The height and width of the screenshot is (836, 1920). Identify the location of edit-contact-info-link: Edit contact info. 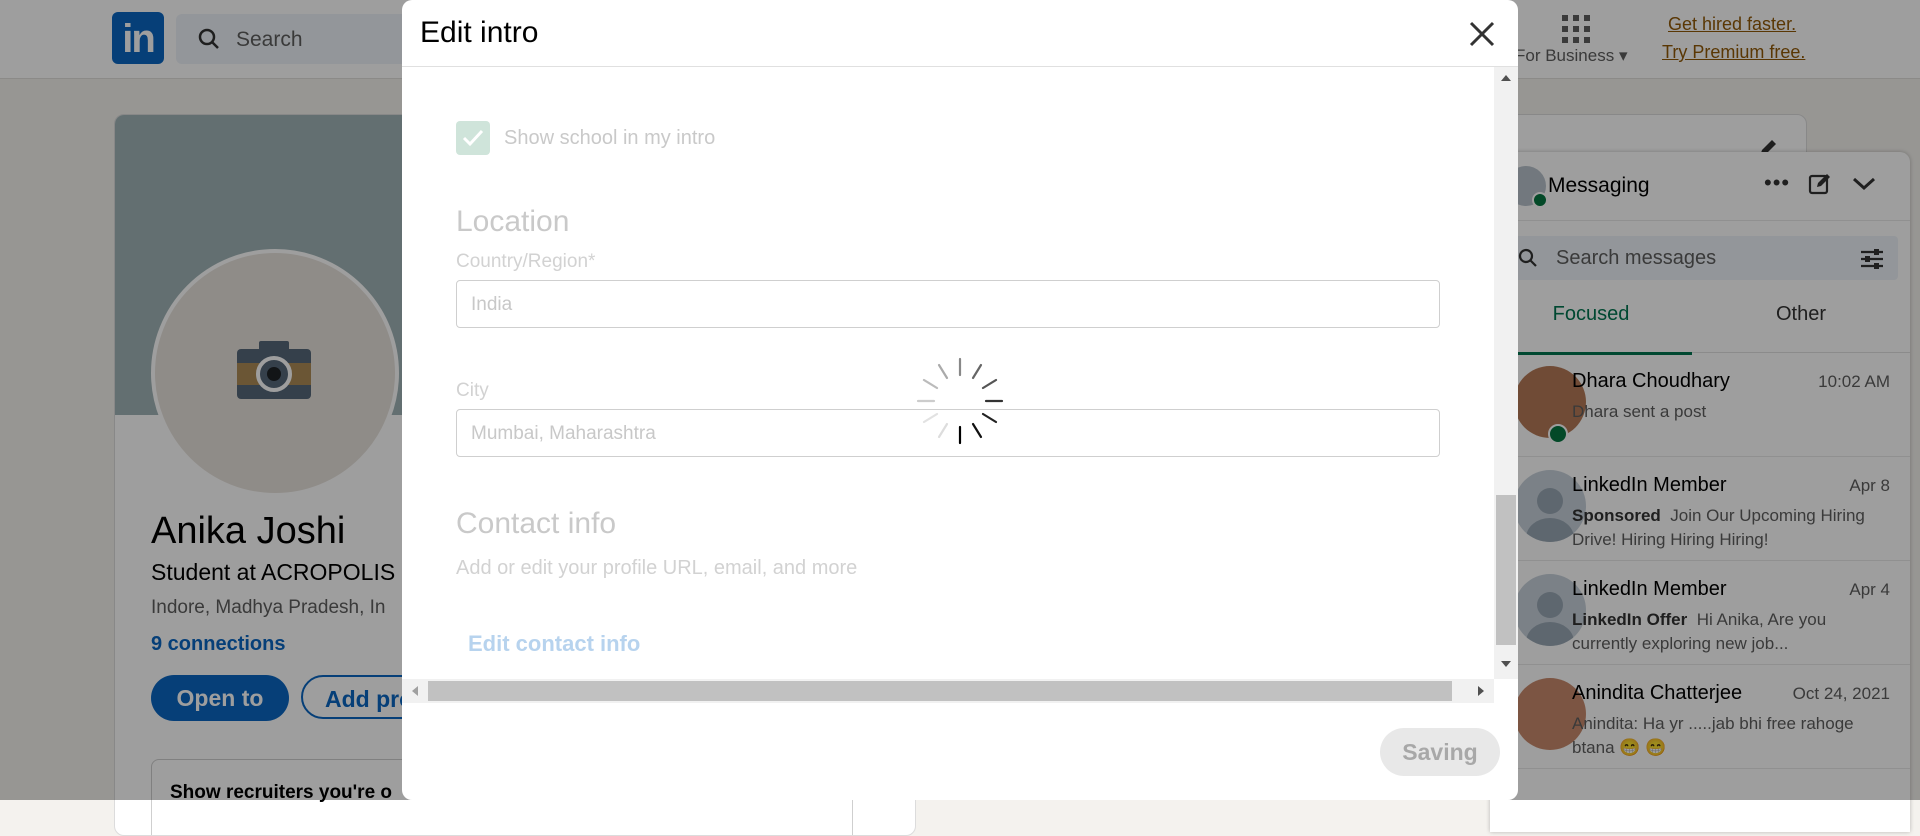
(554, 644).